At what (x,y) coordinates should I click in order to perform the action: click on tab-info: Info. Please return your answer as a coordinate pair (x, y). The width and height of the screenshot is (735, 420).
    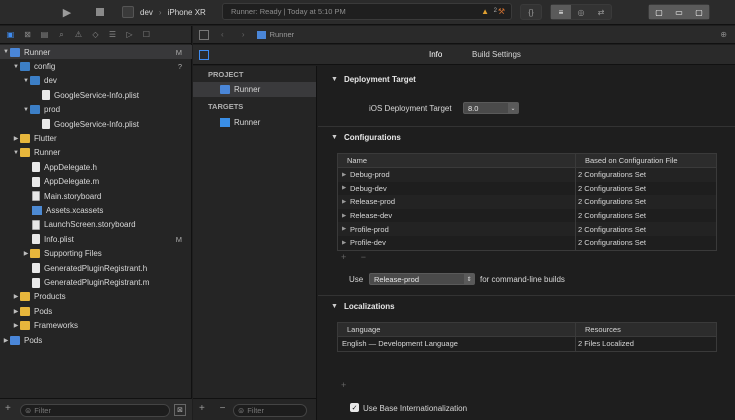
    Looking at the image, I should click on (435, 54).